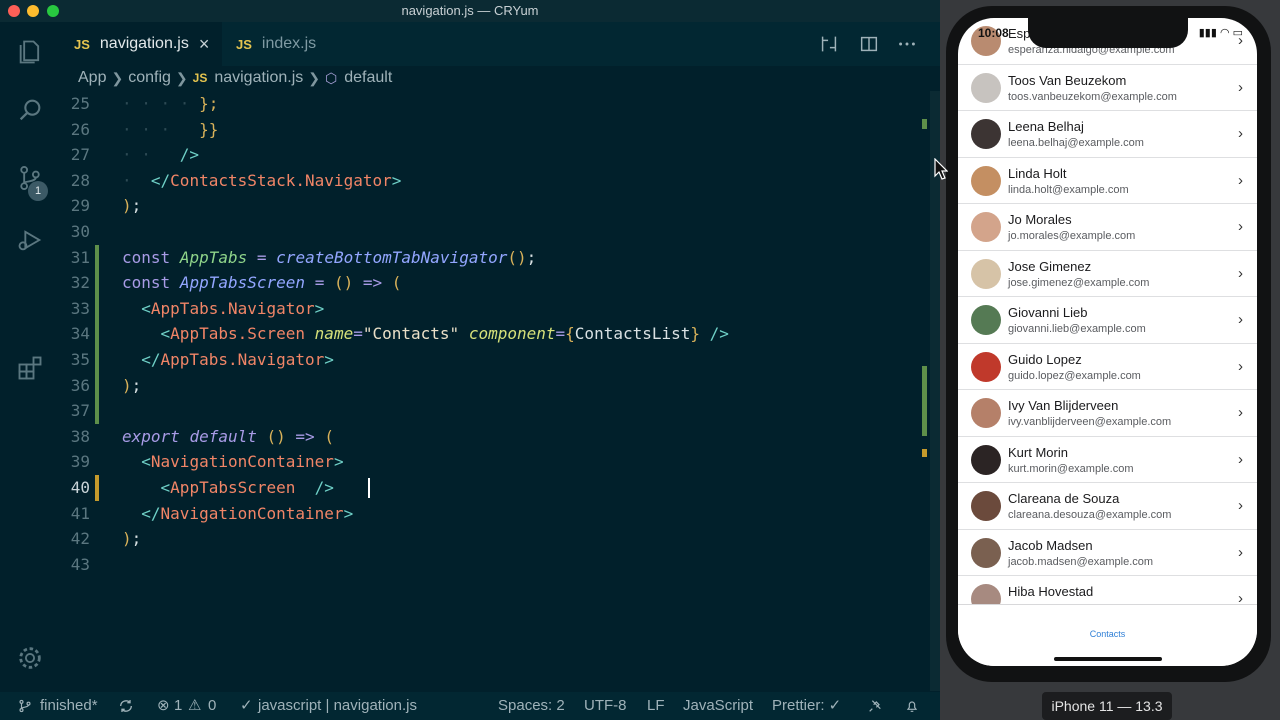 The height and width of the screenshot is (720, 1280). Describe the element at coordinates (806, 706) in the screenshot. I see `prettier-status: Prettier: ✓` at that location.